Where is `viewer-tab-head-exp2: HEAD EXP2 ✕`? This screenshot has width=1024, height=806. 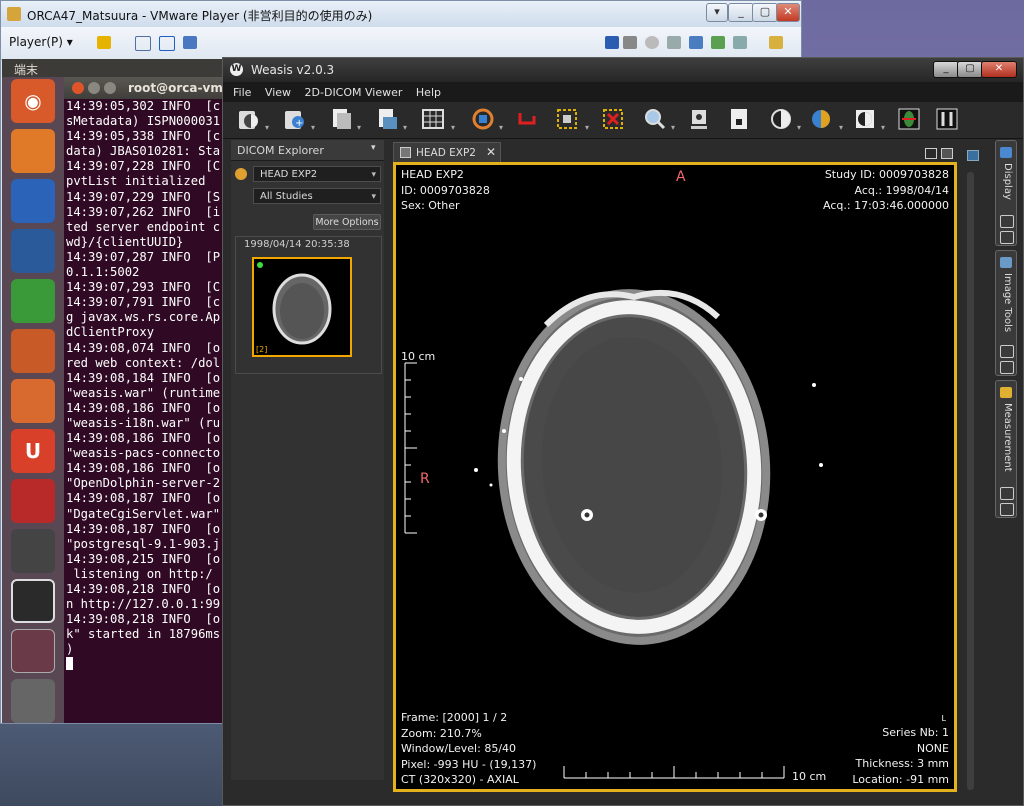
viewer-tab-head-exp2: HEAD EXP2 ✕ is located at coordinates (447, 152).